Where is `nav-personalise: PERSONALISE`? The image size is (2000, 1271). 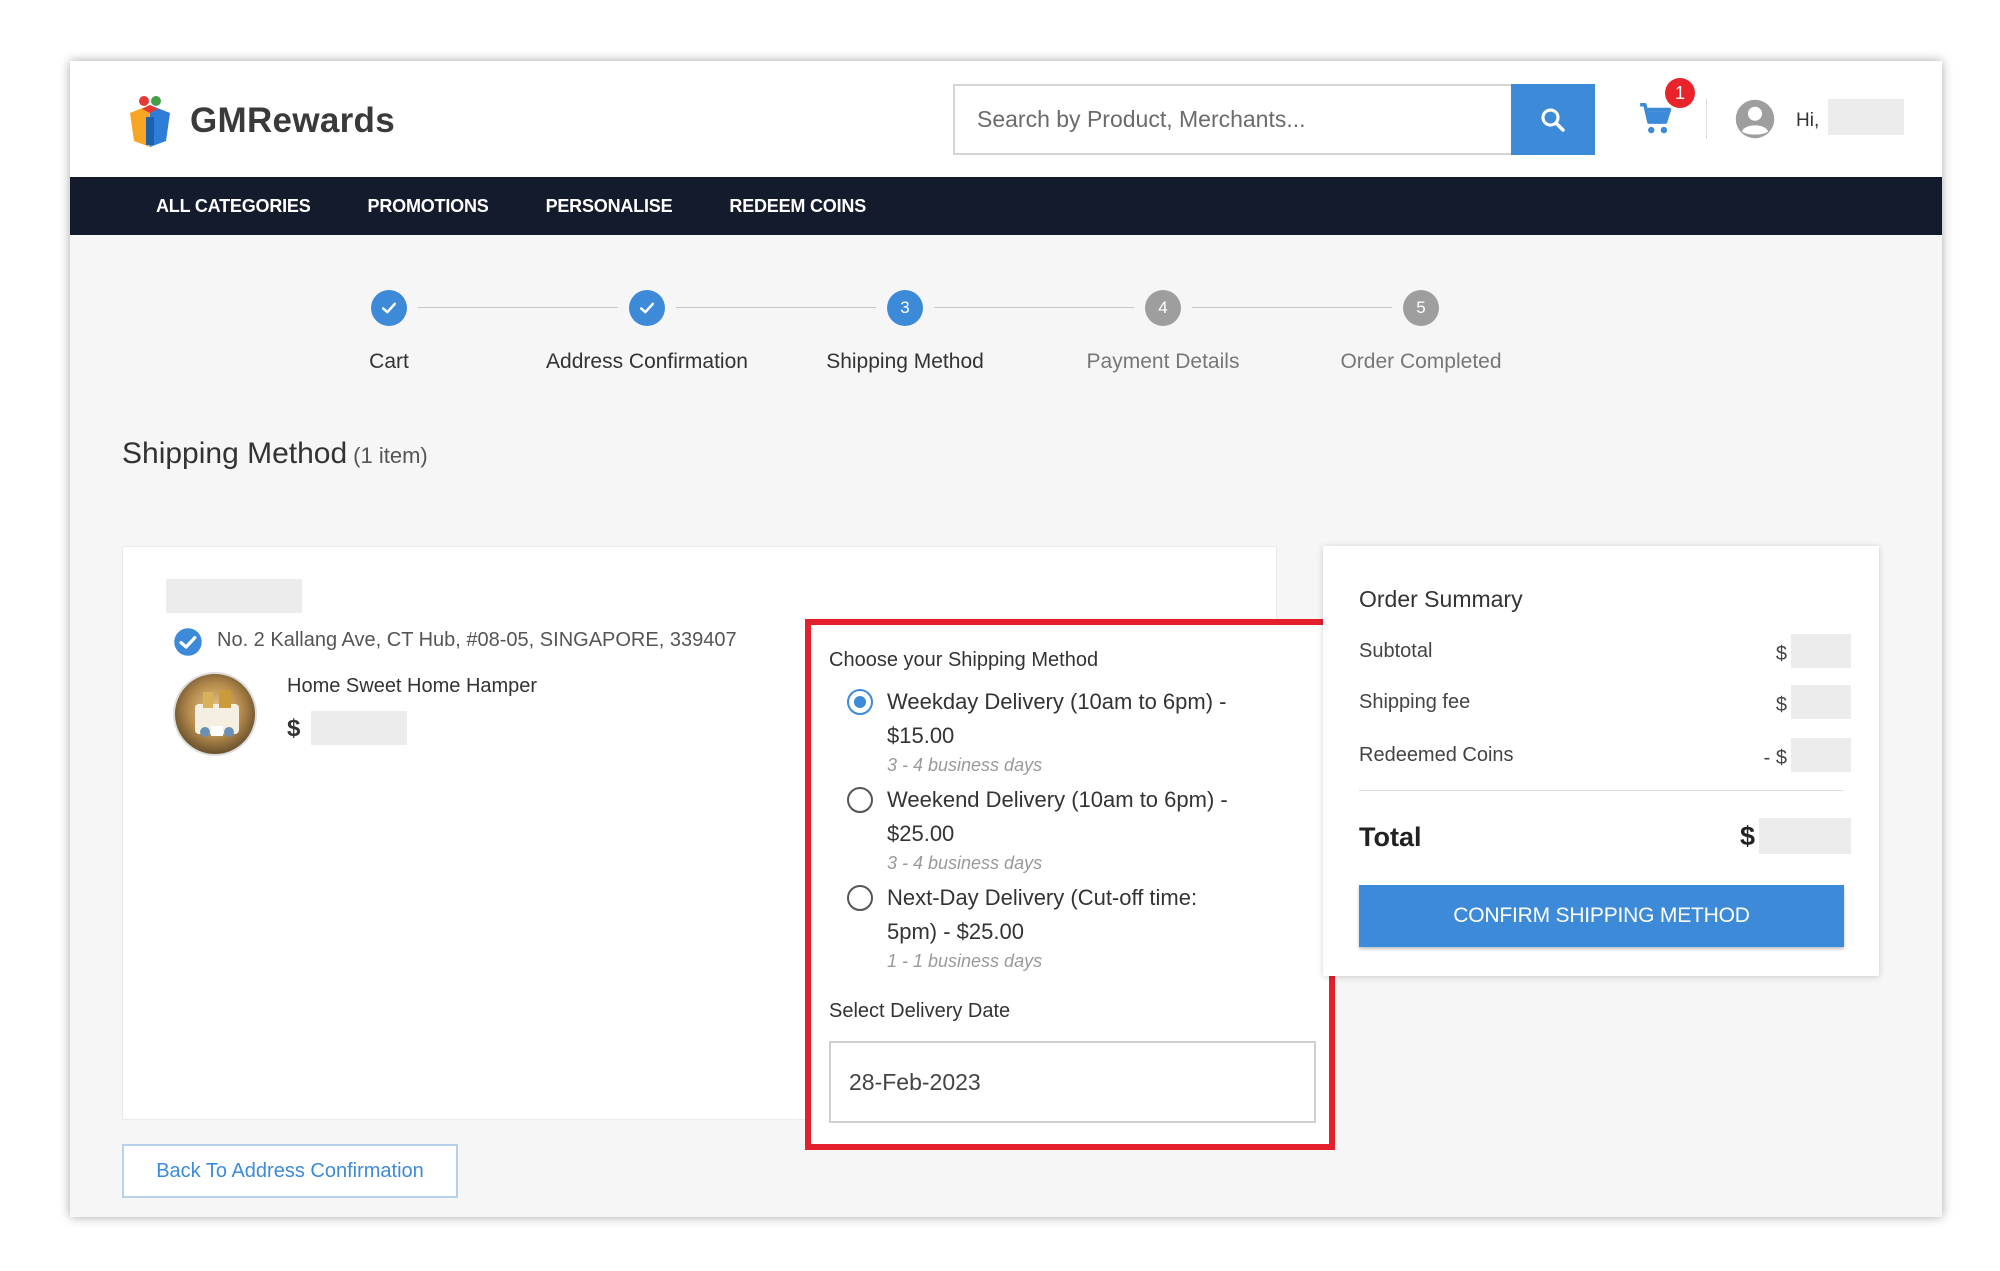 nav-personalise: PERSONALISE is located at coordinates (609, 206).